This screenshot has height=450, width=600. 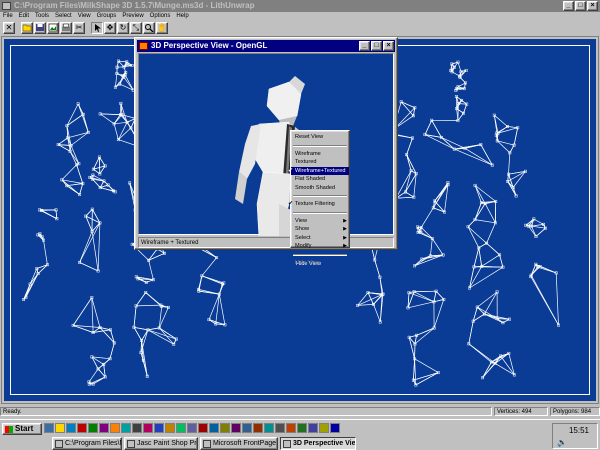 I want to click on rotate-icon: ↻, so click(x=123, y=28).